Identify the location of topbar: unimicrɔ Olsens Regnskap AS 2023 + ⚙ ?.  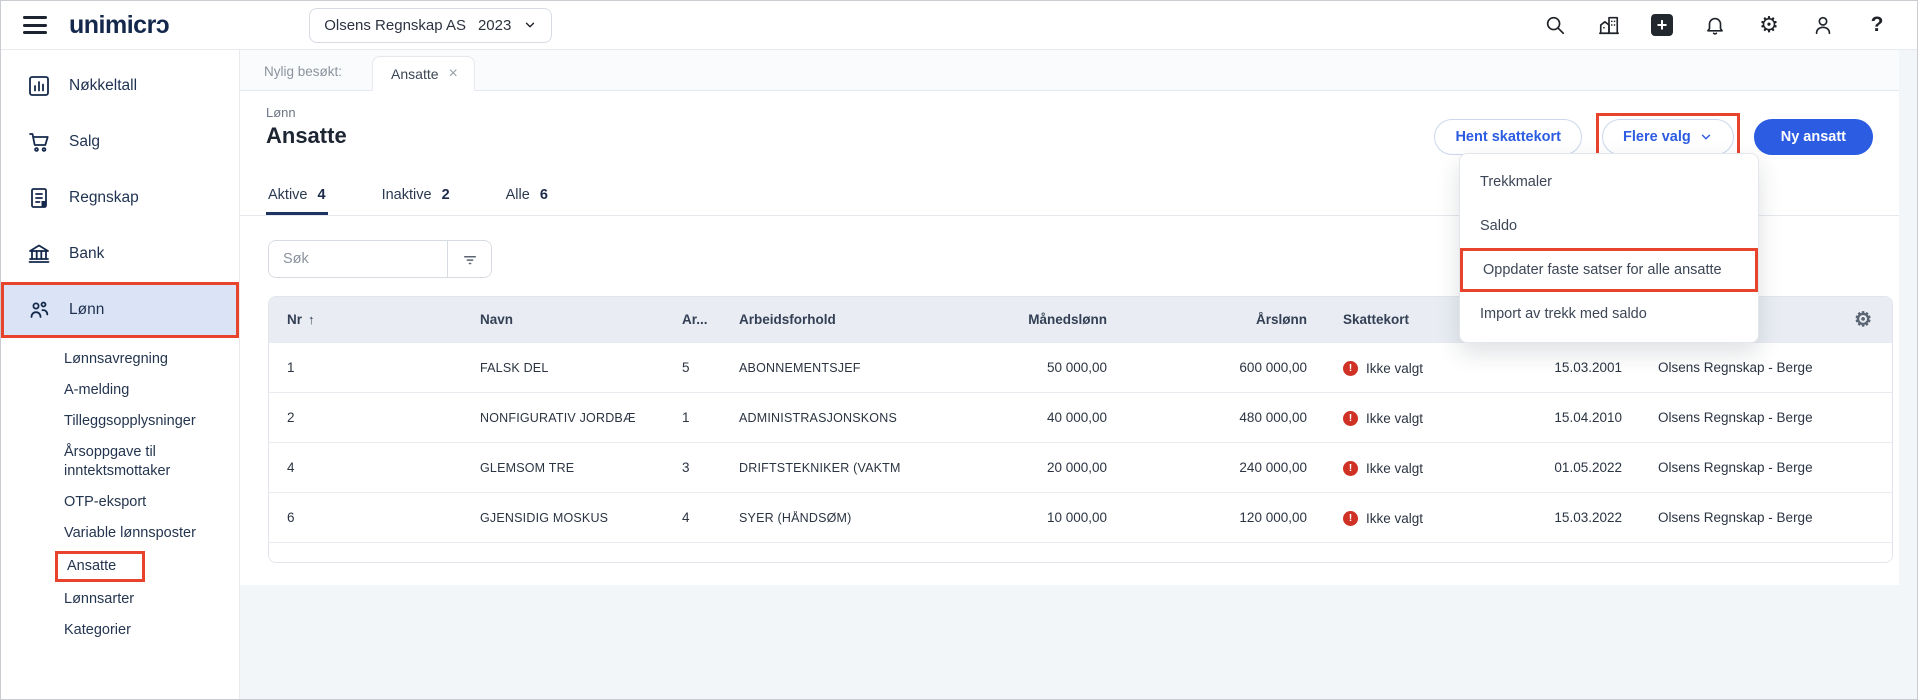
(959, 25).